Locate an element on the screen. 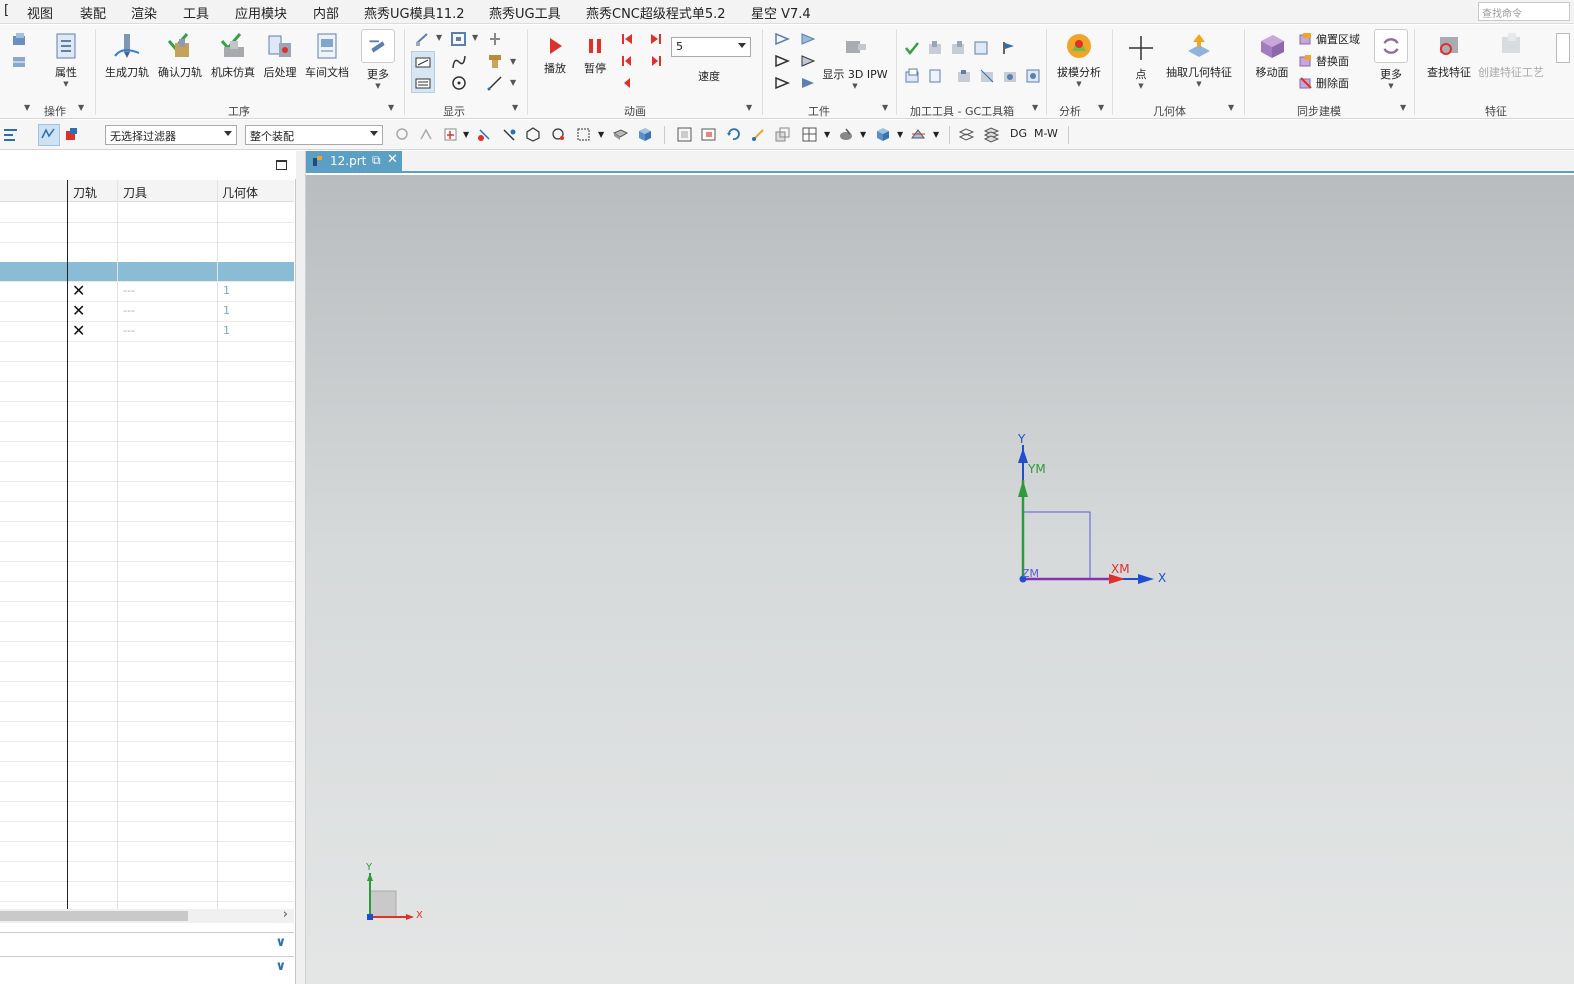 Image resolution: width=1574 pixels, height=984 pixels. menu-overflow: [ is located at coordinates (6, 10).